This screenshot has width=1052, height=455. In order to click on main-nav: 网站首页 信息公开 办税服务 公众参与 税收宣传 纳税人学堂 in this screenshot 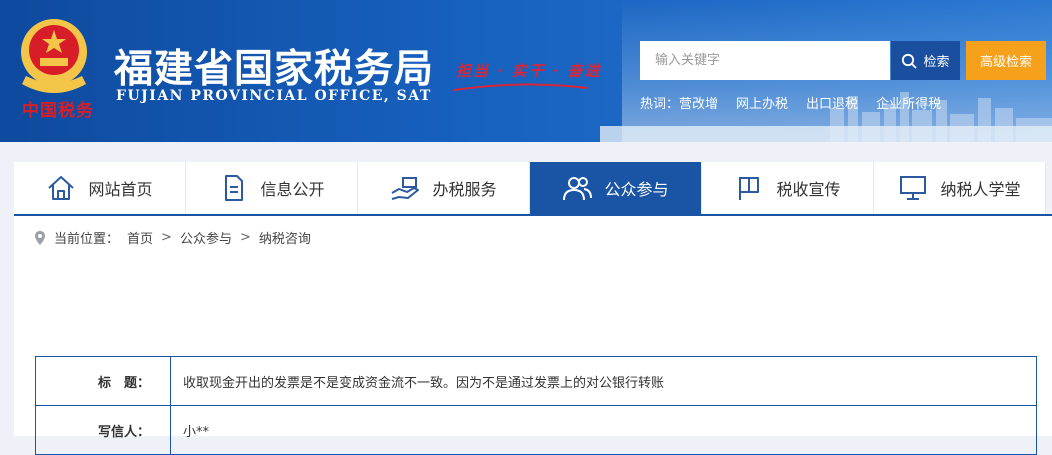, I will do `click(533, 188)`.